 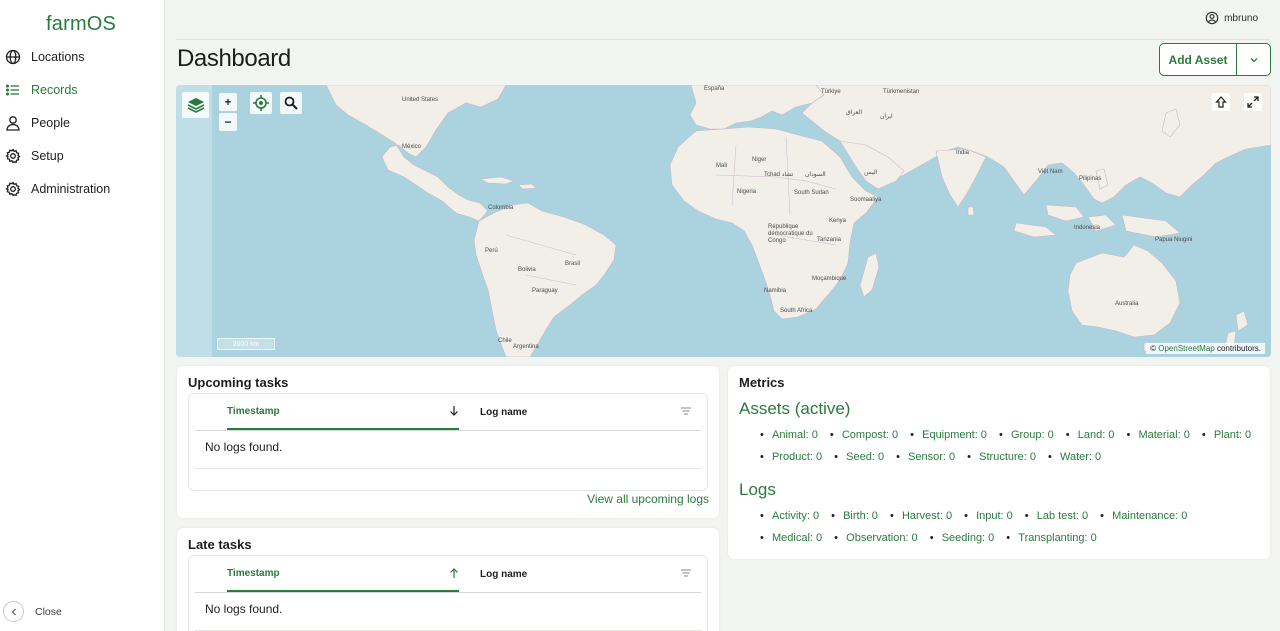 What do you see at coordinates (1074, 457) in the screenshot?
I see `metric-link: Water: 0` at bounding box center [1074, 457].